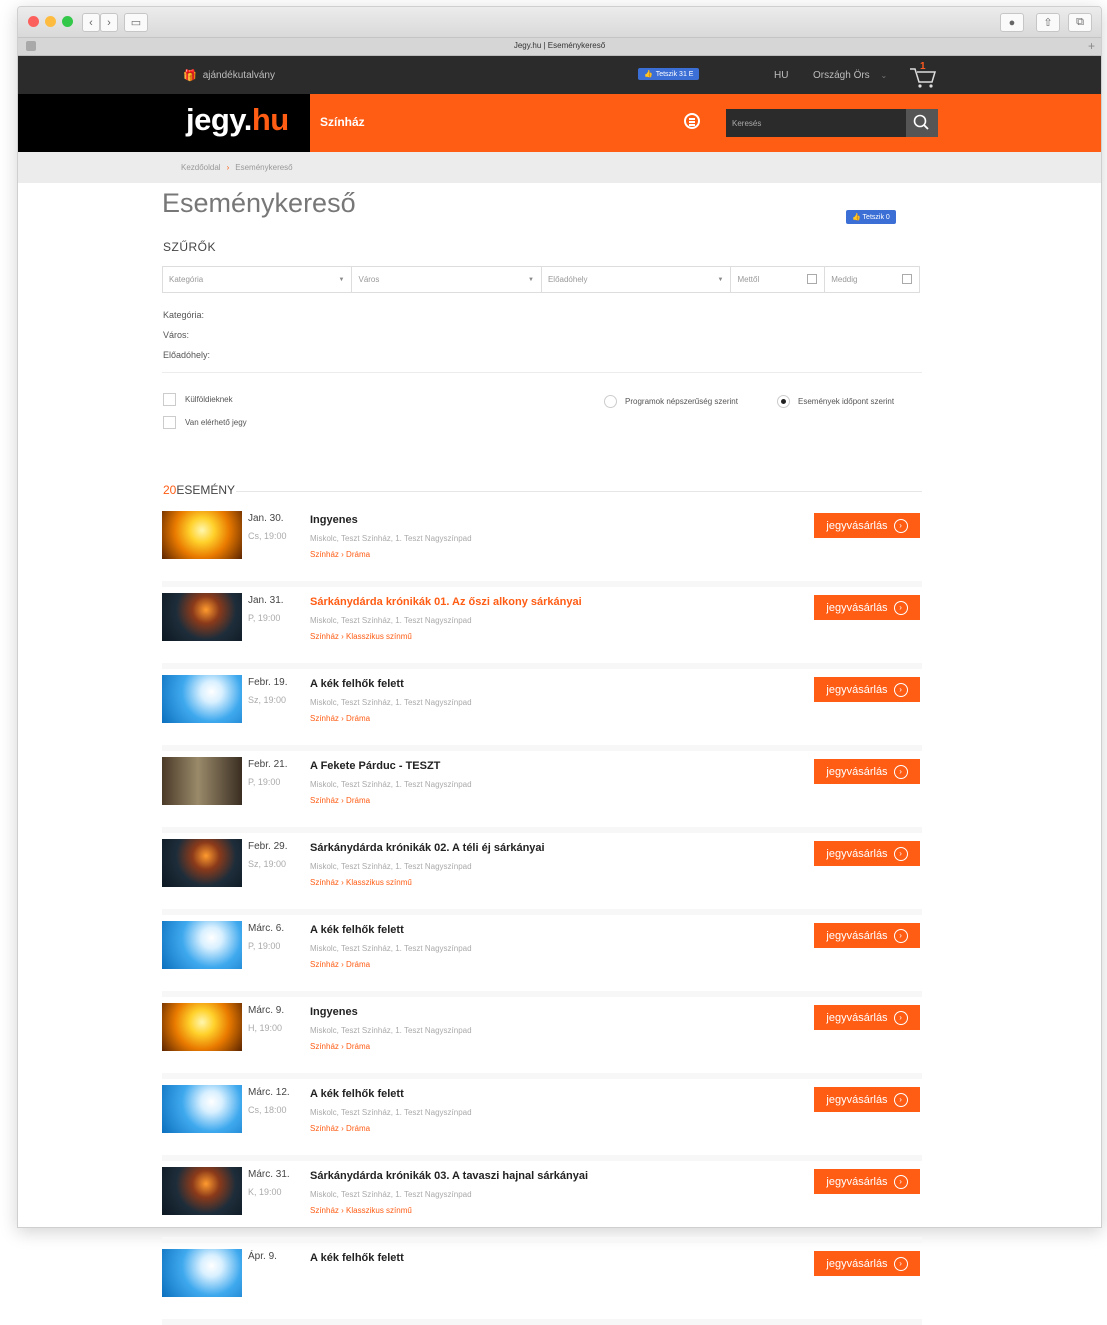 The height and width of the screenshot is (1325, 1107). Describe the element at coordinates (266, 928) in the screenshot. I see `event-date: Márc. 6.` at that location.